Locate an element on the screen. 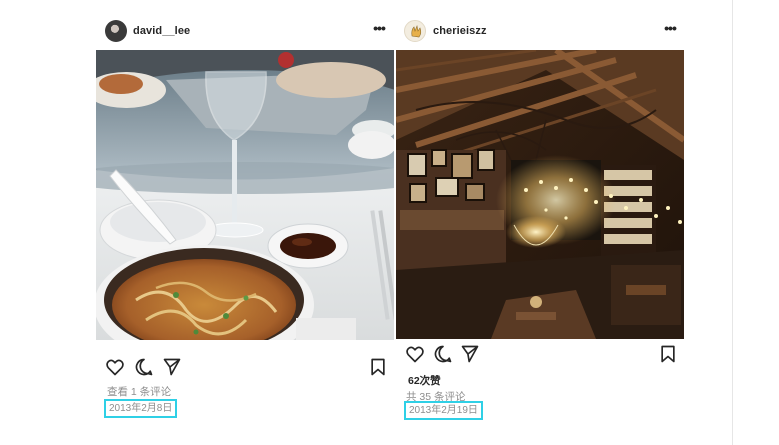 This screenshot has width=779, height=445. like-count: 62次赞 is located at coordinates (424, 380).